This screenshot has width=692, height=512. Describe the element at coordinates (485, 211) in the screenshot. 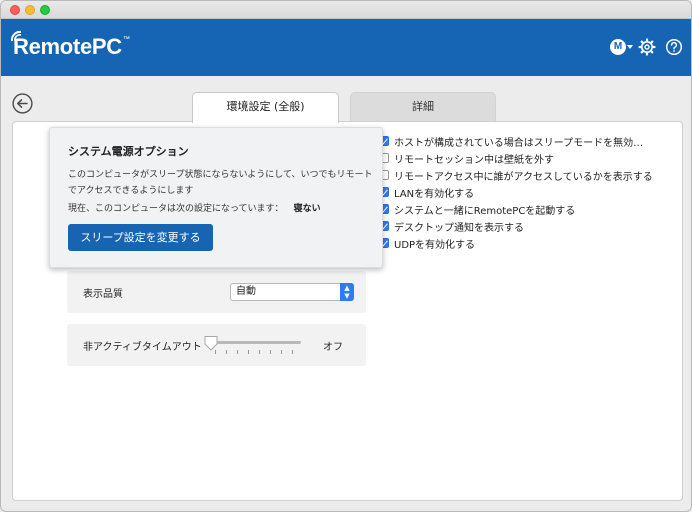

I see `option-label: システムと一緒にRemotePCを起動する` at that location.